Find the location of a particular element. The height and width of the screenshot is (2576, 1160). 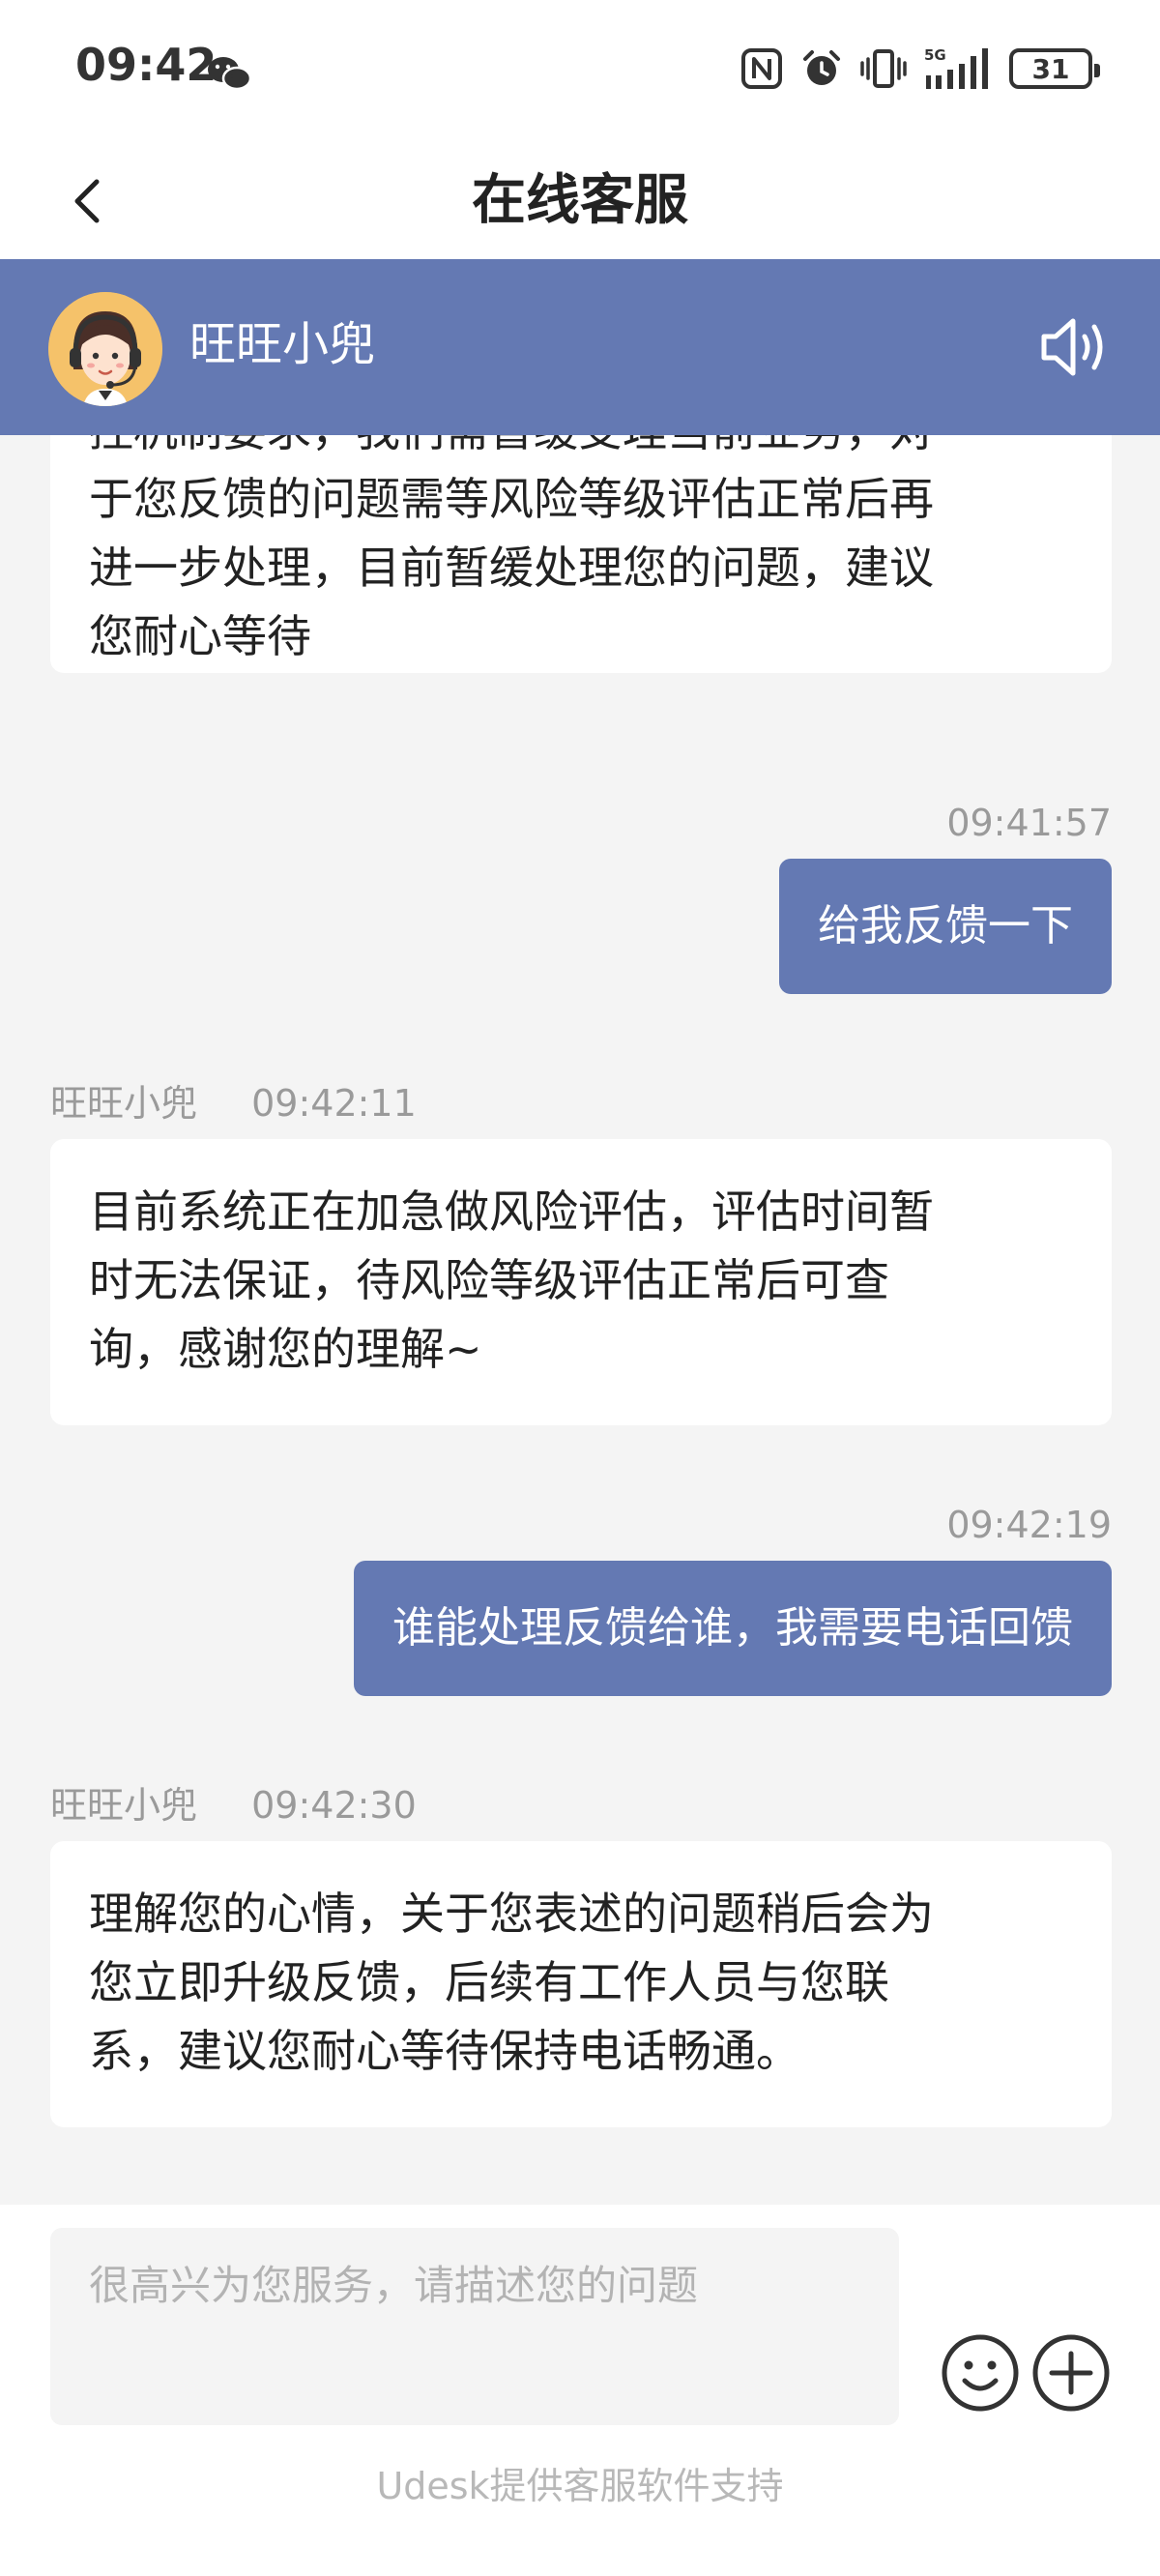

message-line: 理解您的心情，关于您表述的问题稍后会为 is located at coordinates (512, 1914).